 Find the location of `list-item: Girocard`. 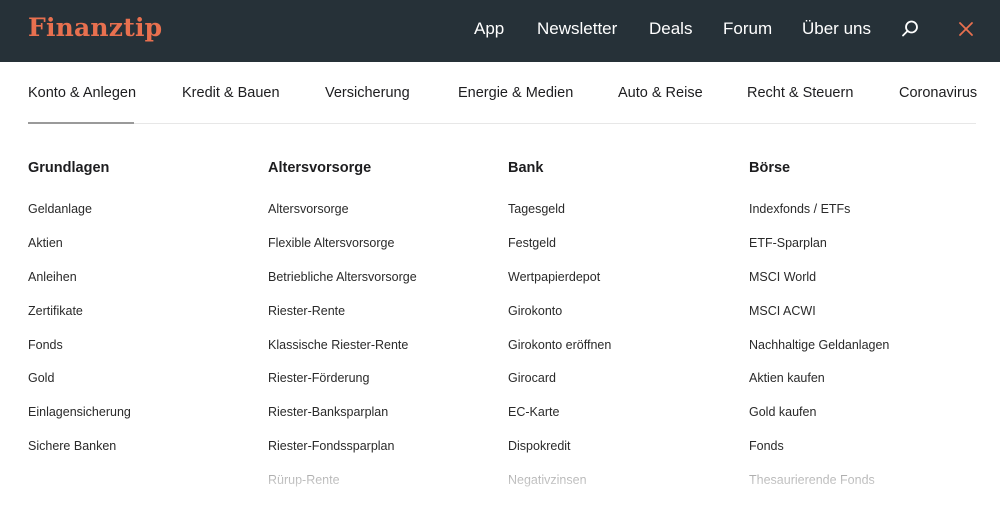

list-item: Girocard is located at coordinates (623, 388).